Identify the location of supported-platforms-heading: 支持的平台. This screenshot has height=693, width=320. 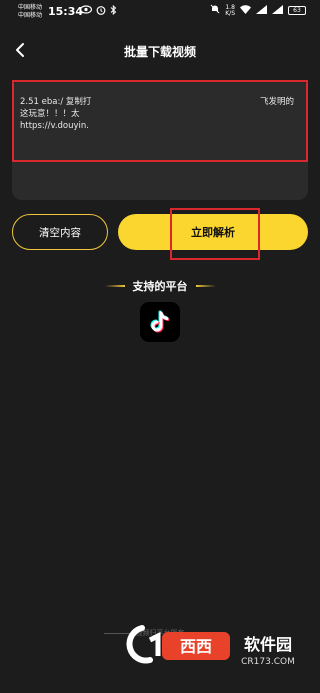
(160, 286).